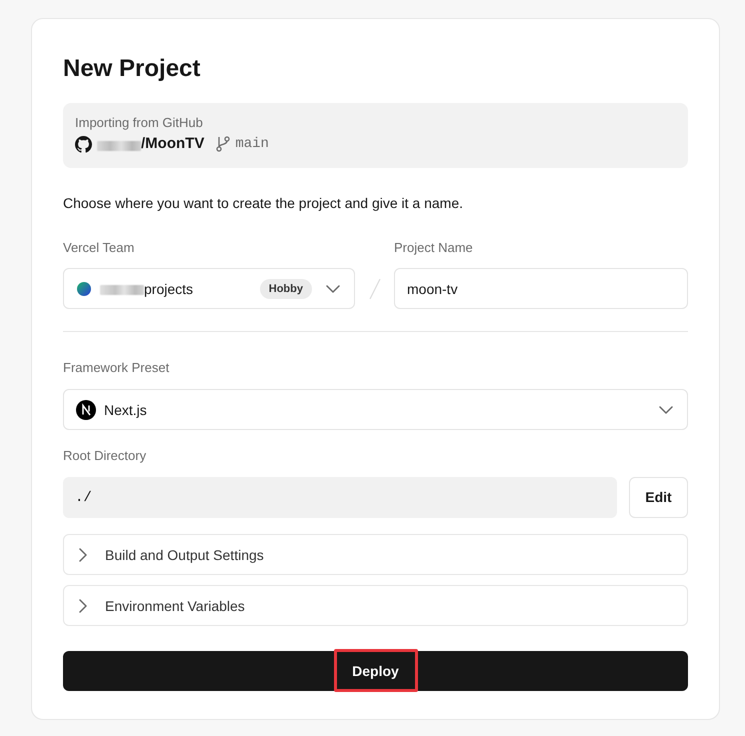 Image resolution: width=745 pixels, height=736 pixels. I want to click on field-label: Project Name, so click(433, 248).